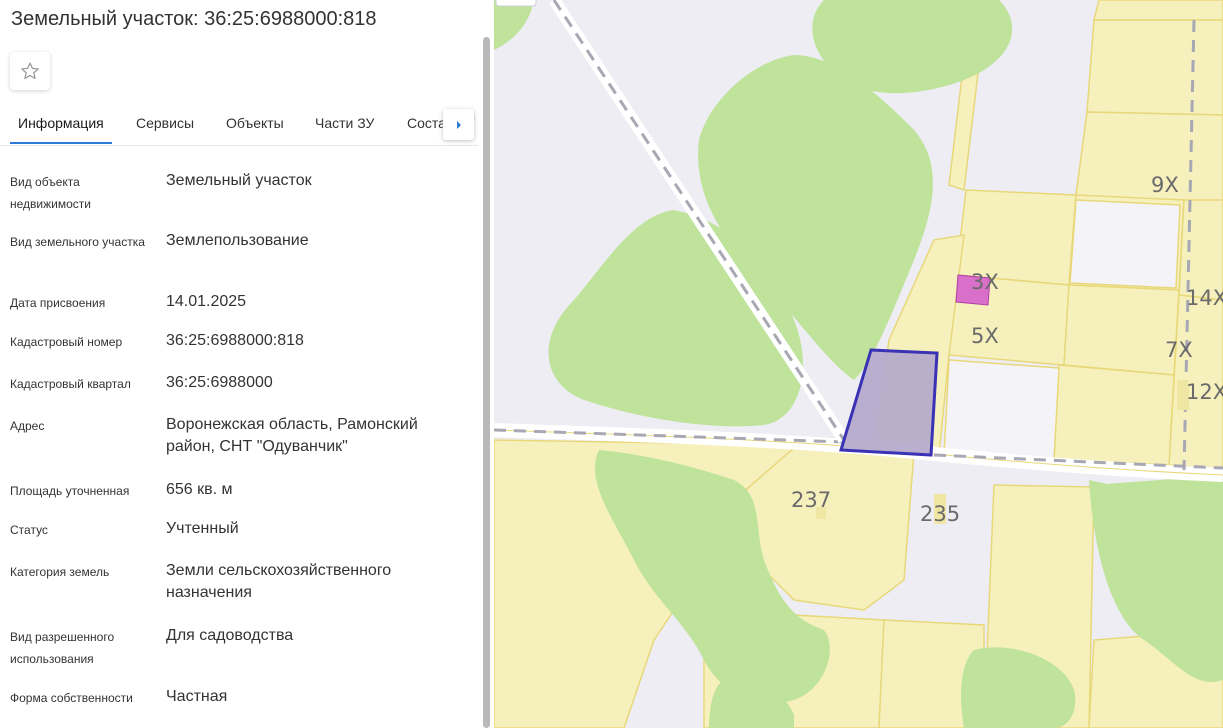 Image resolution: width=1223 pixels, height=728 pixels. I want to click on tabs-scroll-right-button, so click(458, 124).